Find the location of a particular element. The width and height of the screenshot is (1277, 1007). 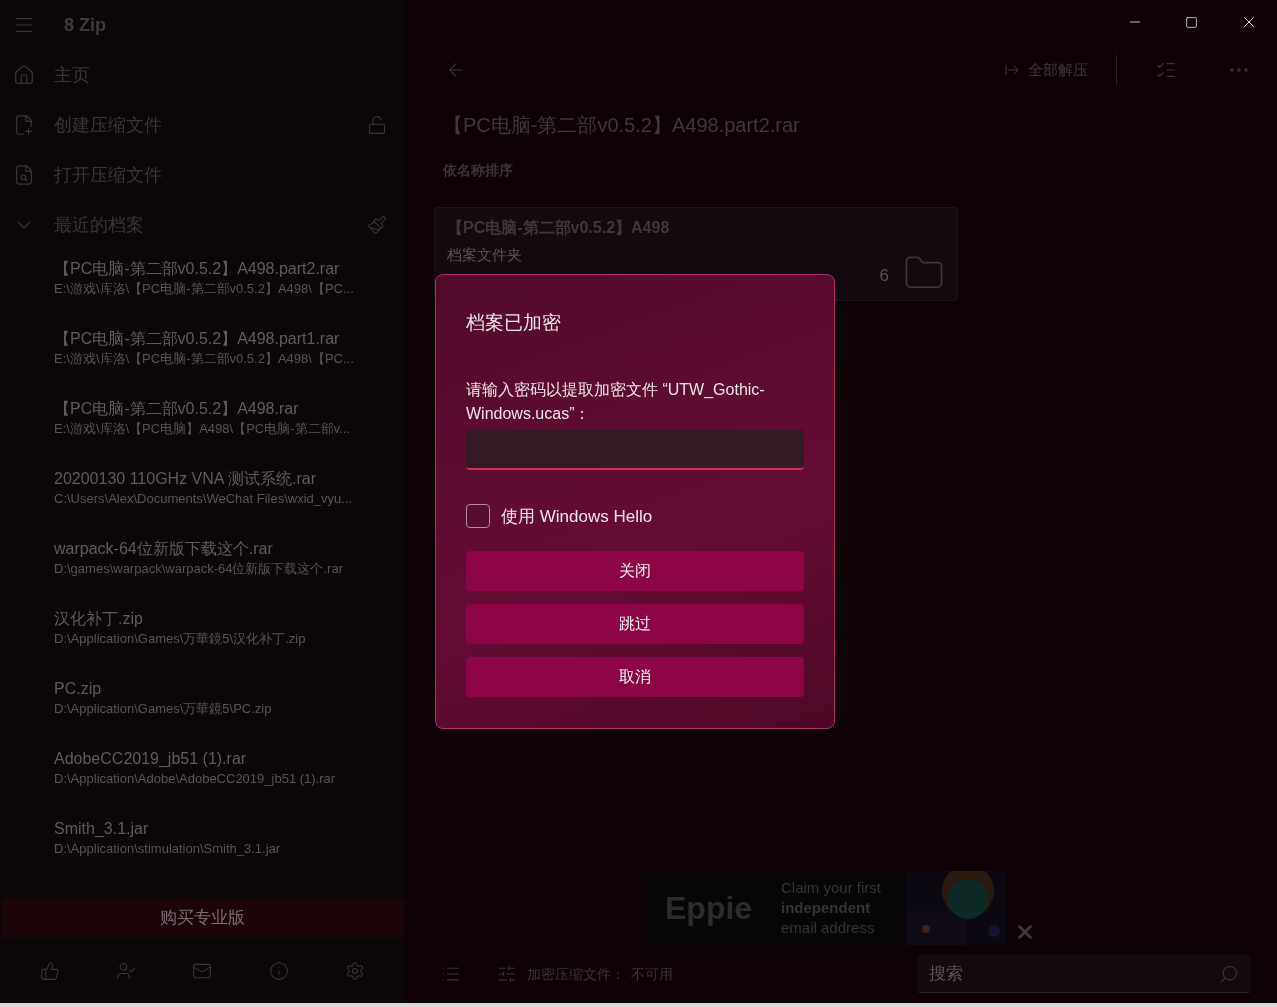

search-icon is located at coordinates (1229, 974).